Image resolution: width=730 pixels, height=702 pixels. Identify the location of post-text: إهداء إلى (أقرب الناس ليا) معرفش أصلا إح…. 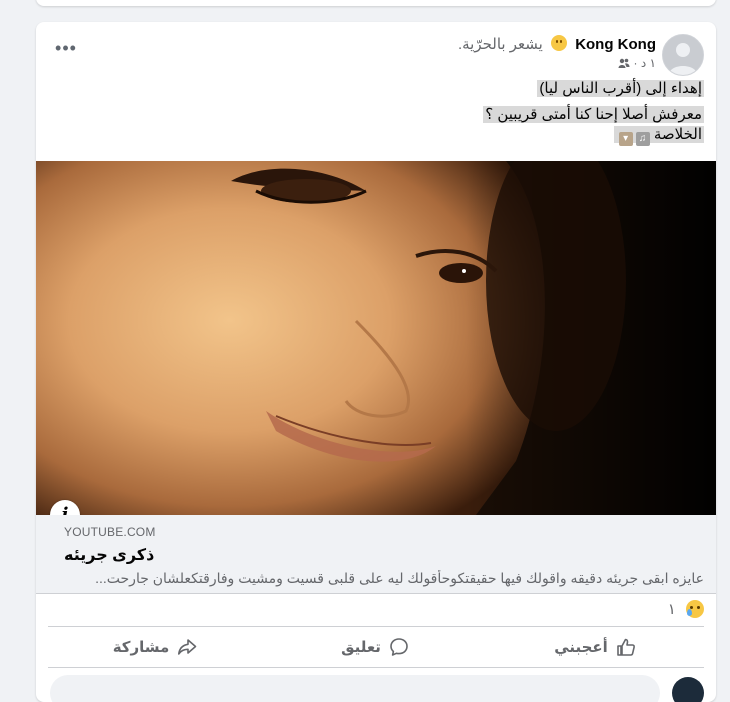
(384, 112).